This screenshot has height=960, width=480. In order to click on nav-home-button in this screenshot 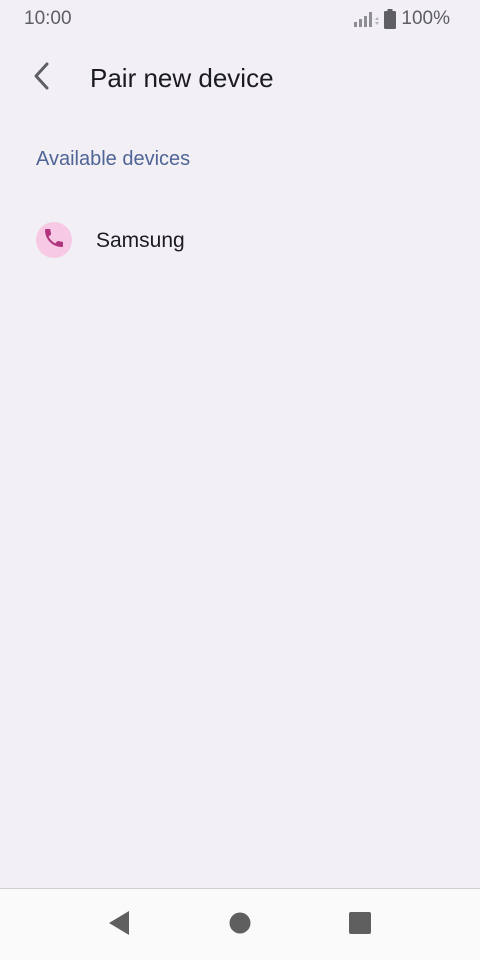, I will do `click(240, 925)`.